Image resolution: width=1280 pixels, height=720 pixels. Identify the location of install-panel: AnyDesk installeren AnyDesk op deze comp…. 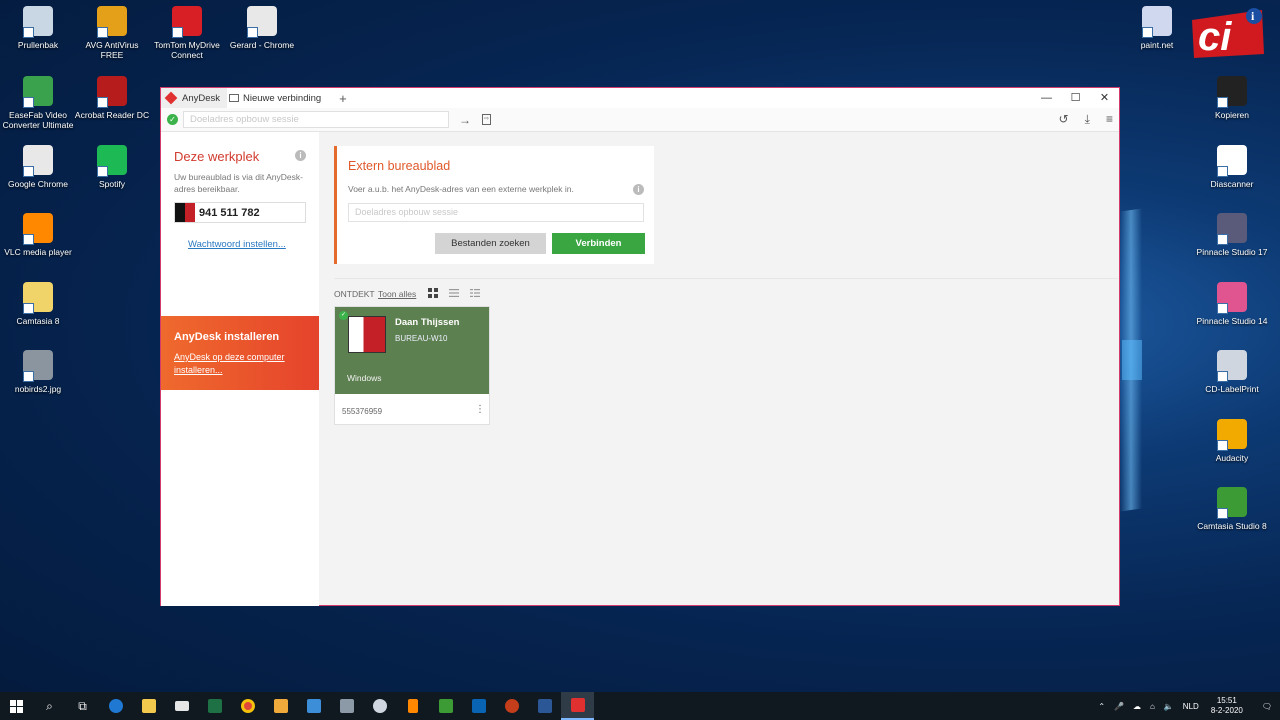
(240, 353).